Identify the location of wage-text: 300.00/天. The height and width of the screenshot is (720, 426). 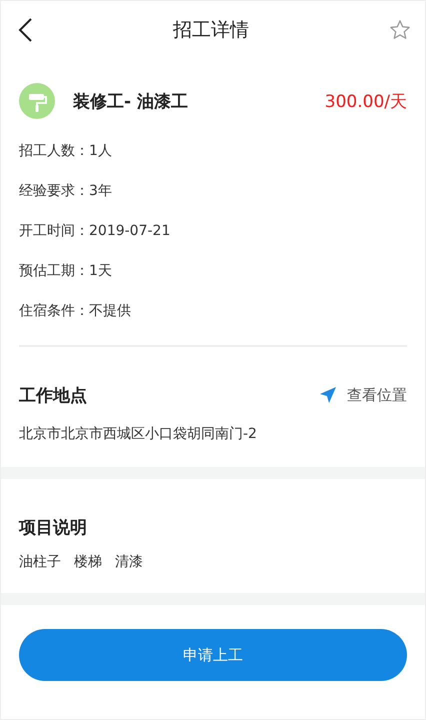
(365, 101).